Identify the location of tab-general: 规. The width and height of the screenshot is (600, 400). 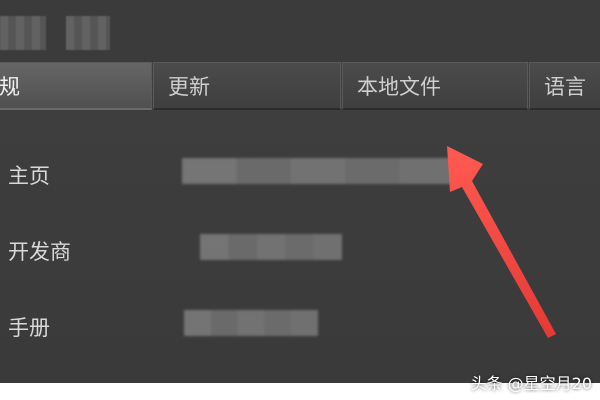
(76, 86).